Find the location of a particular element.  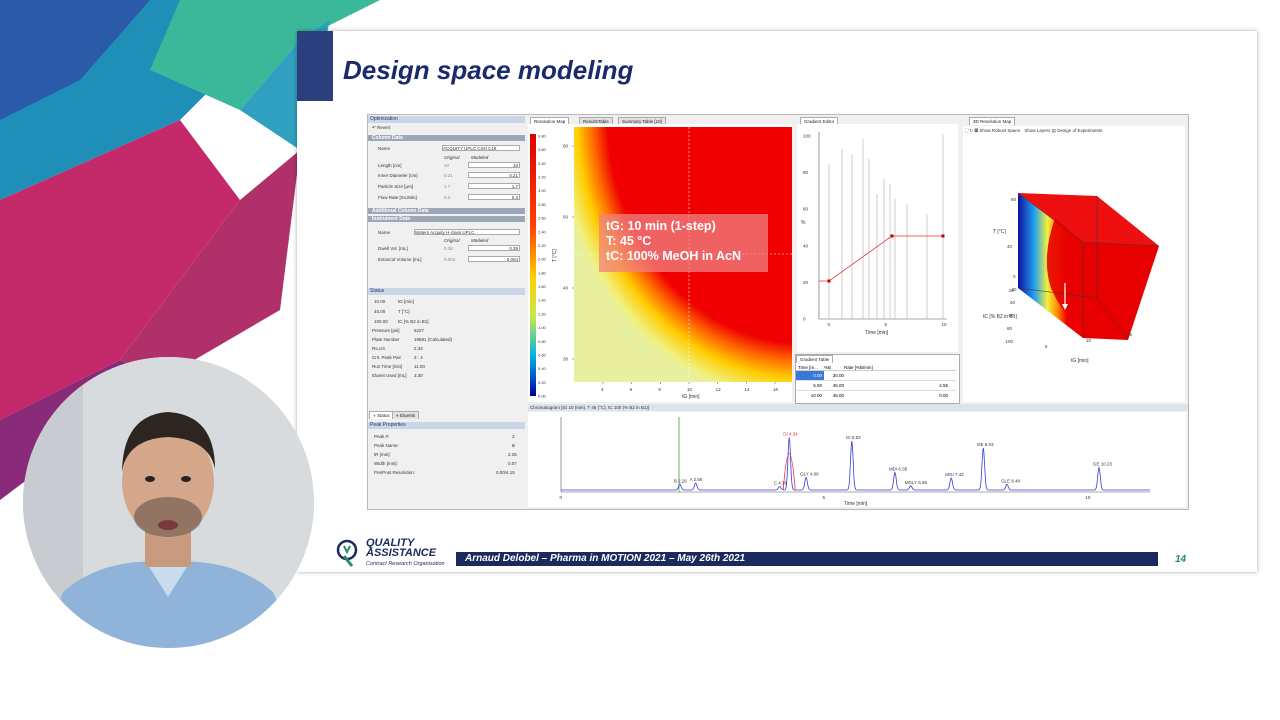

rmap-y-tick: 50 is located at coordinates (566, 217).